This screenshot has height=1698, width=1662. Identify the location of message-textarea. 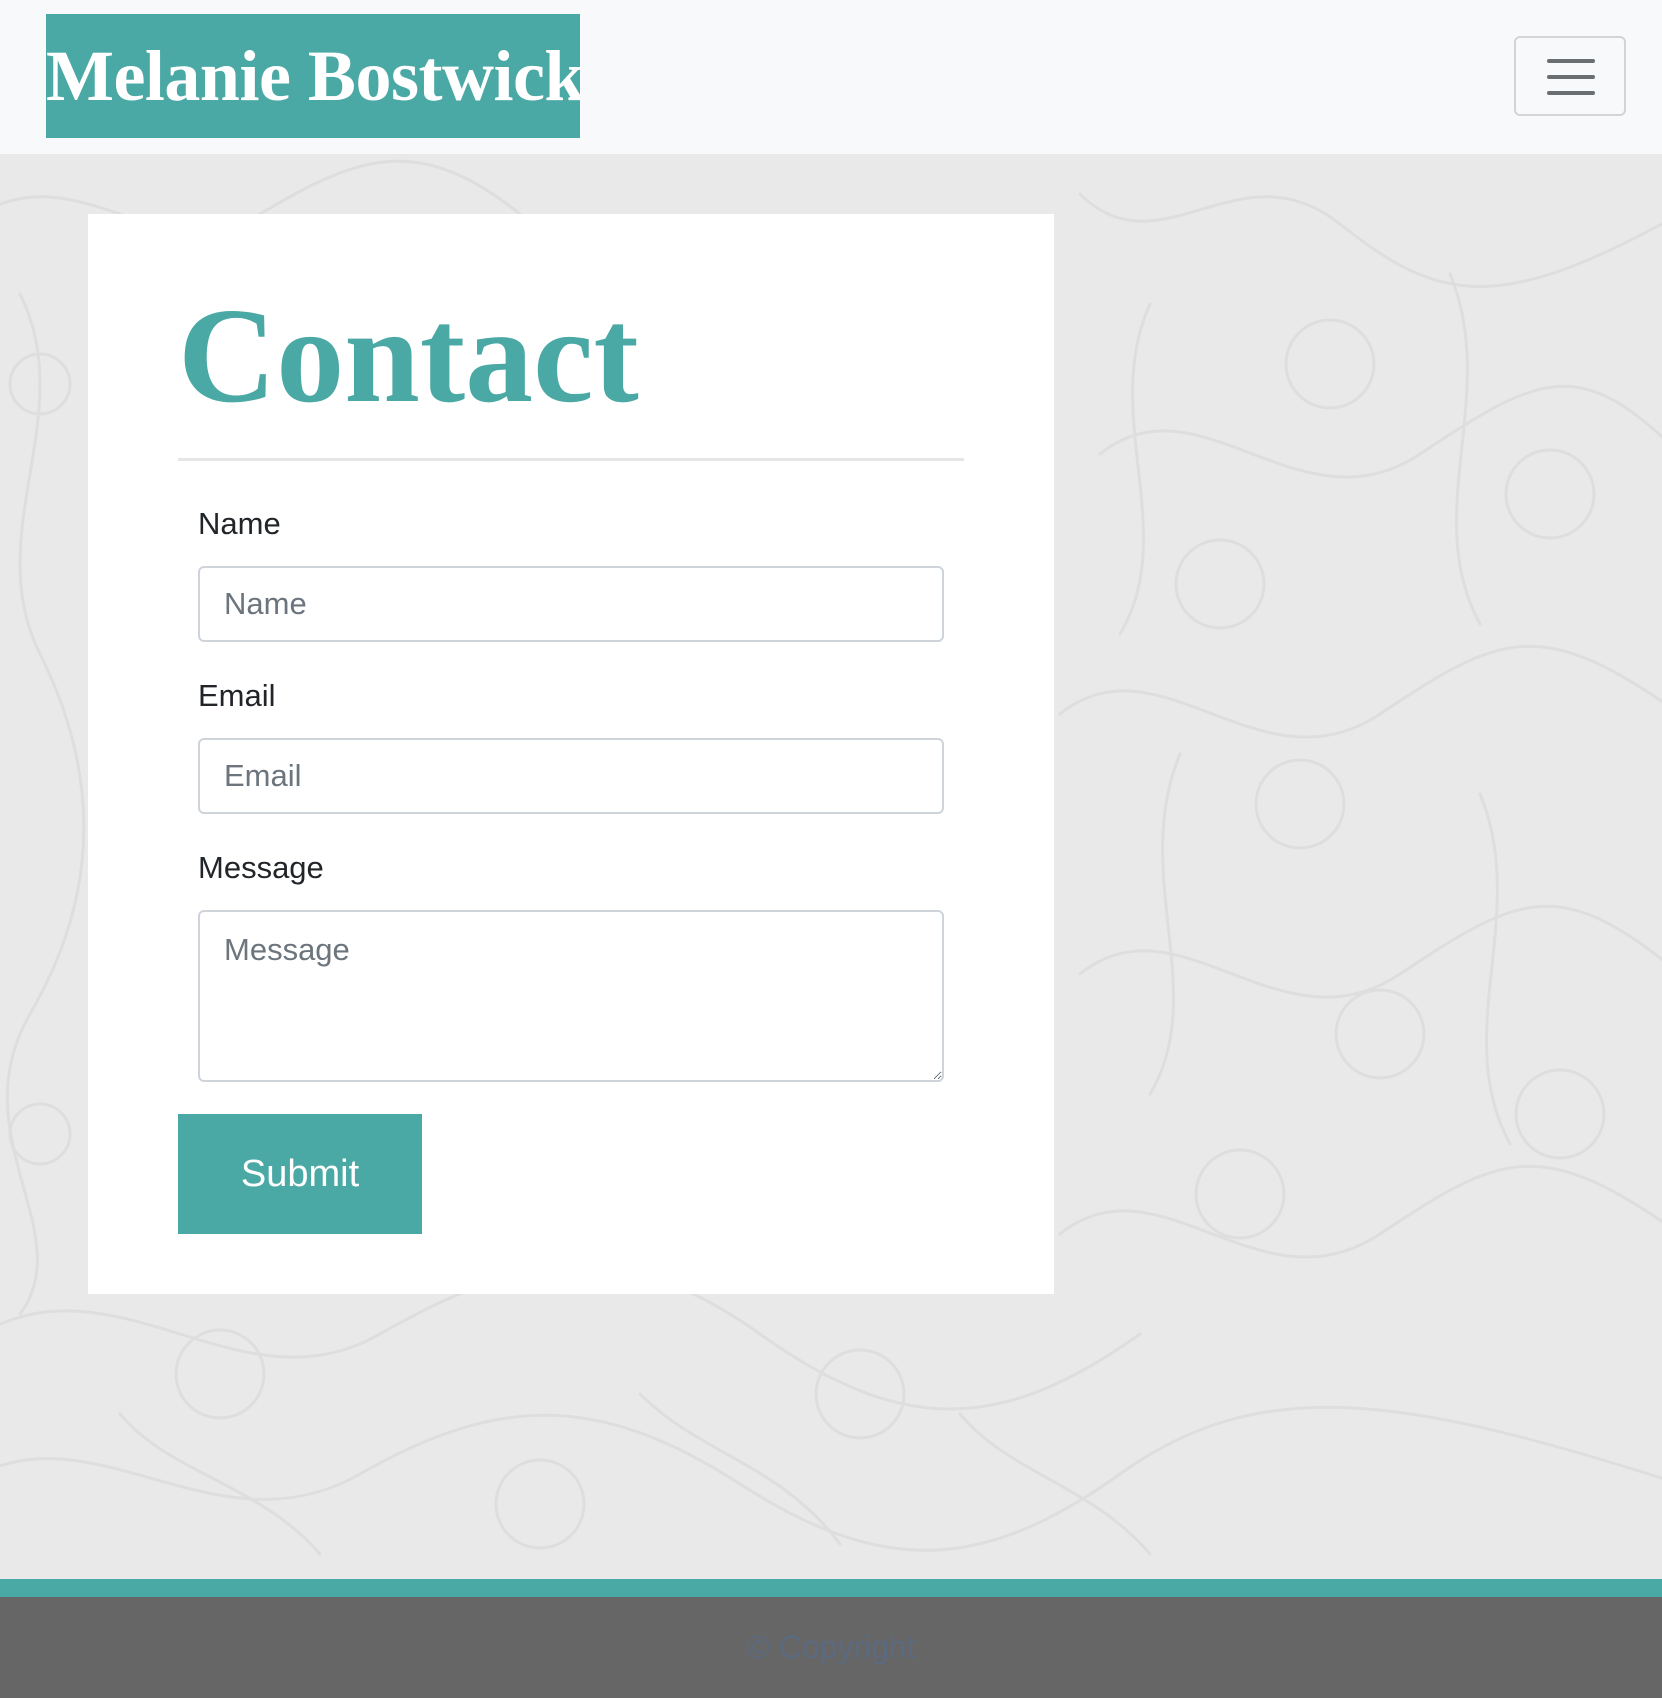
(571, 996).